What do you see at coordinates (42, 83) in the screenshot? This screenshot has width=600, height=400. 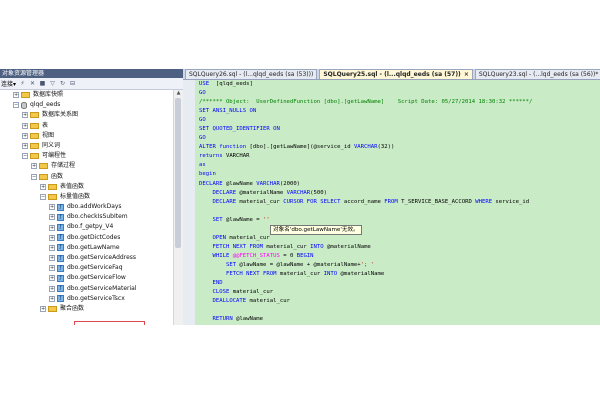 I see `stop-icon: ■` at bounding box center [42, 83].